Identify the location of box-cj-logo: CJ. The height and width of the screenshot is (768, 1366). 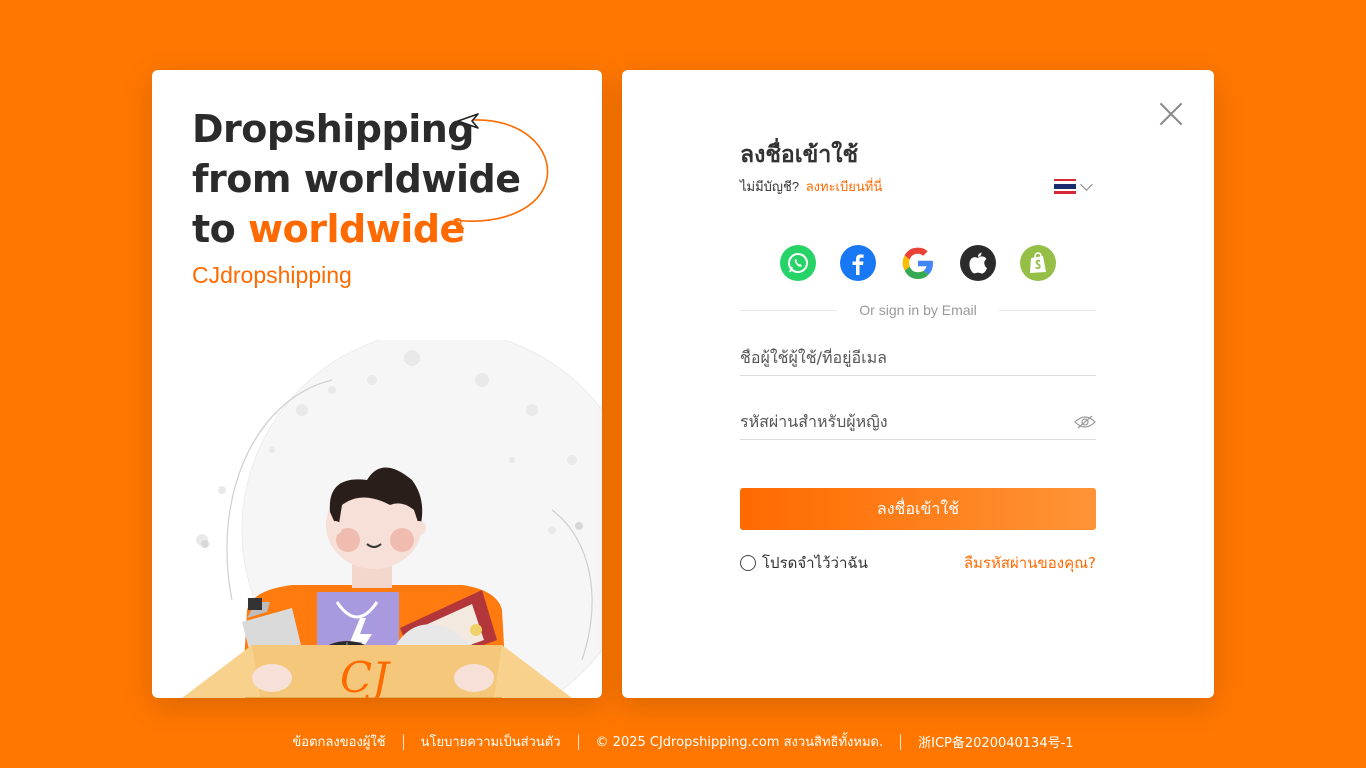
(365, 675).